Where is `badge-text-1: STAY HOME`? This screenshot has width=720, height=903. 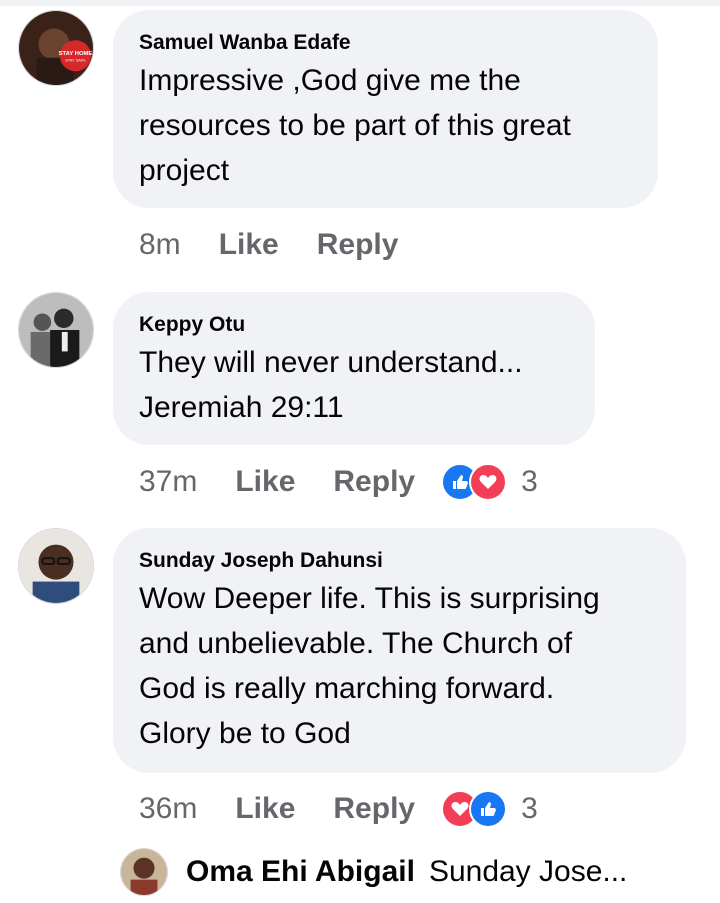 badge-text-1: STAY HOME is located at coordinates (76, 54).